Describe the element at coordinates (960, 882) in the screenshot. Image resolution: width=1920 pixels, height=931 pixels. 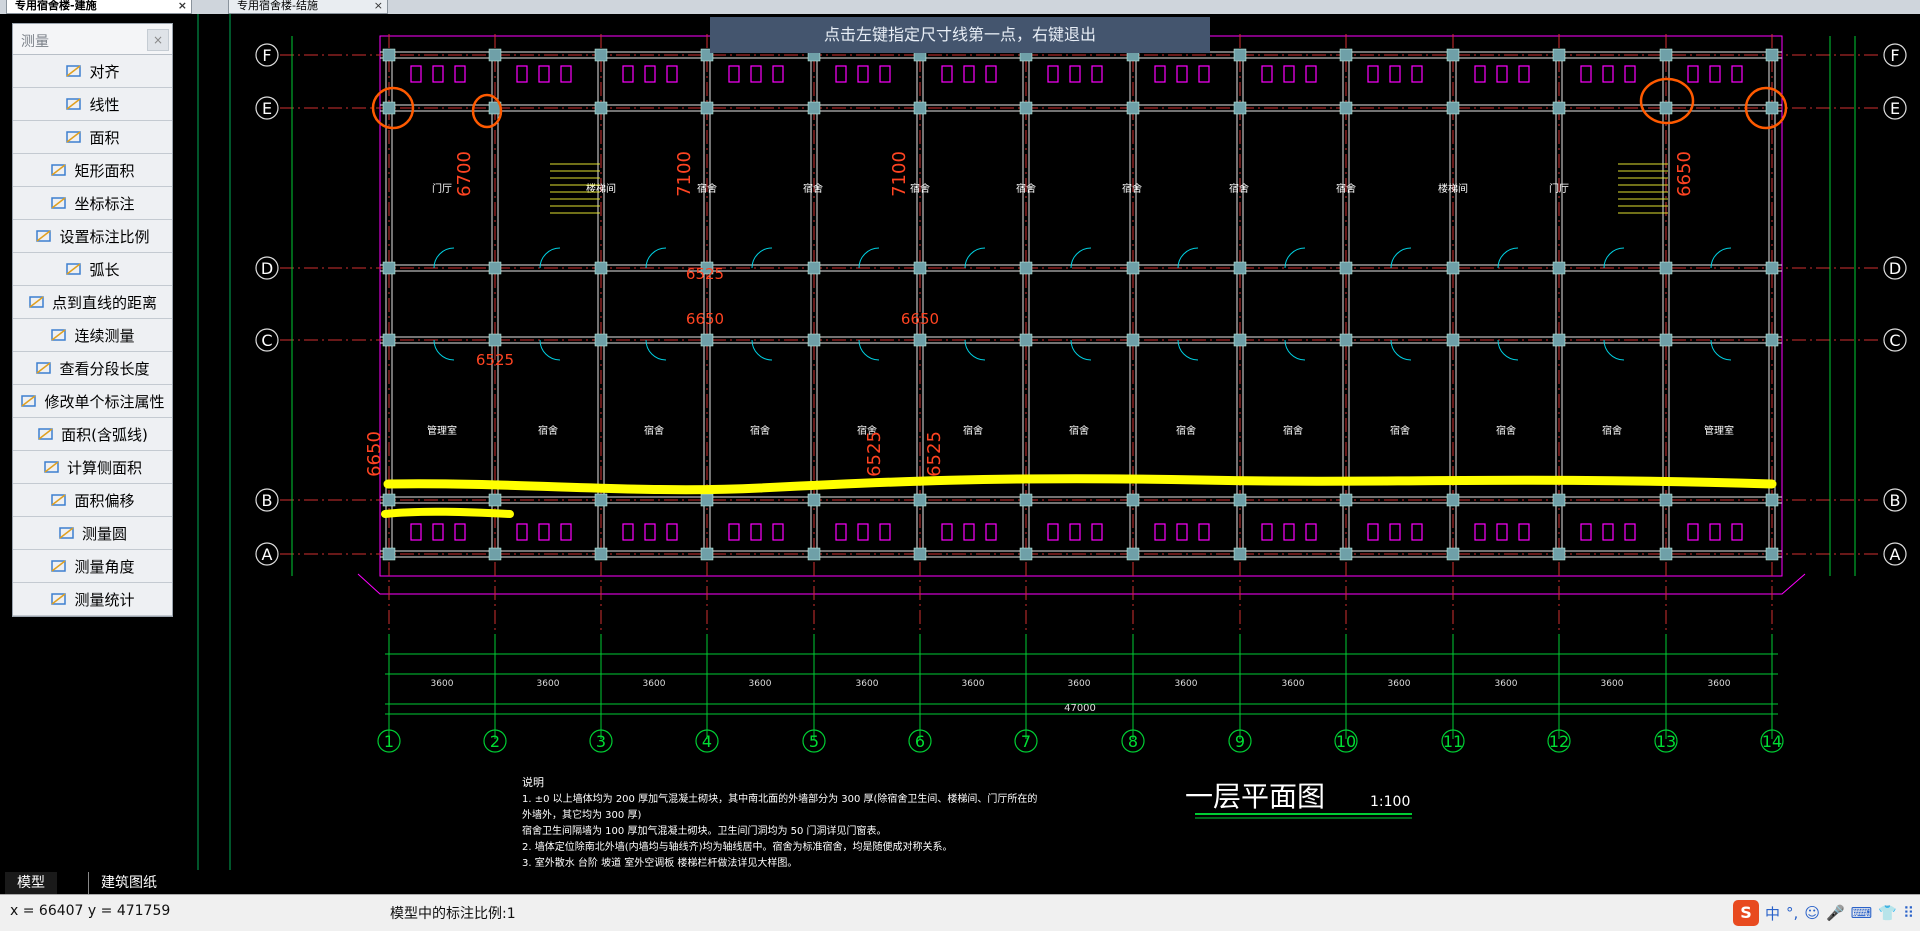
I see `layout-tab-bar: 模型 建筑图纸` at that location.